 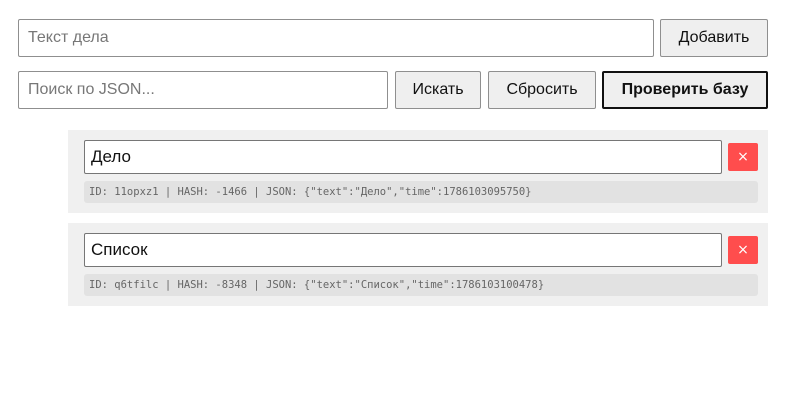 I want to click on add-task-form: Добавить, so click(x=393, y=38).